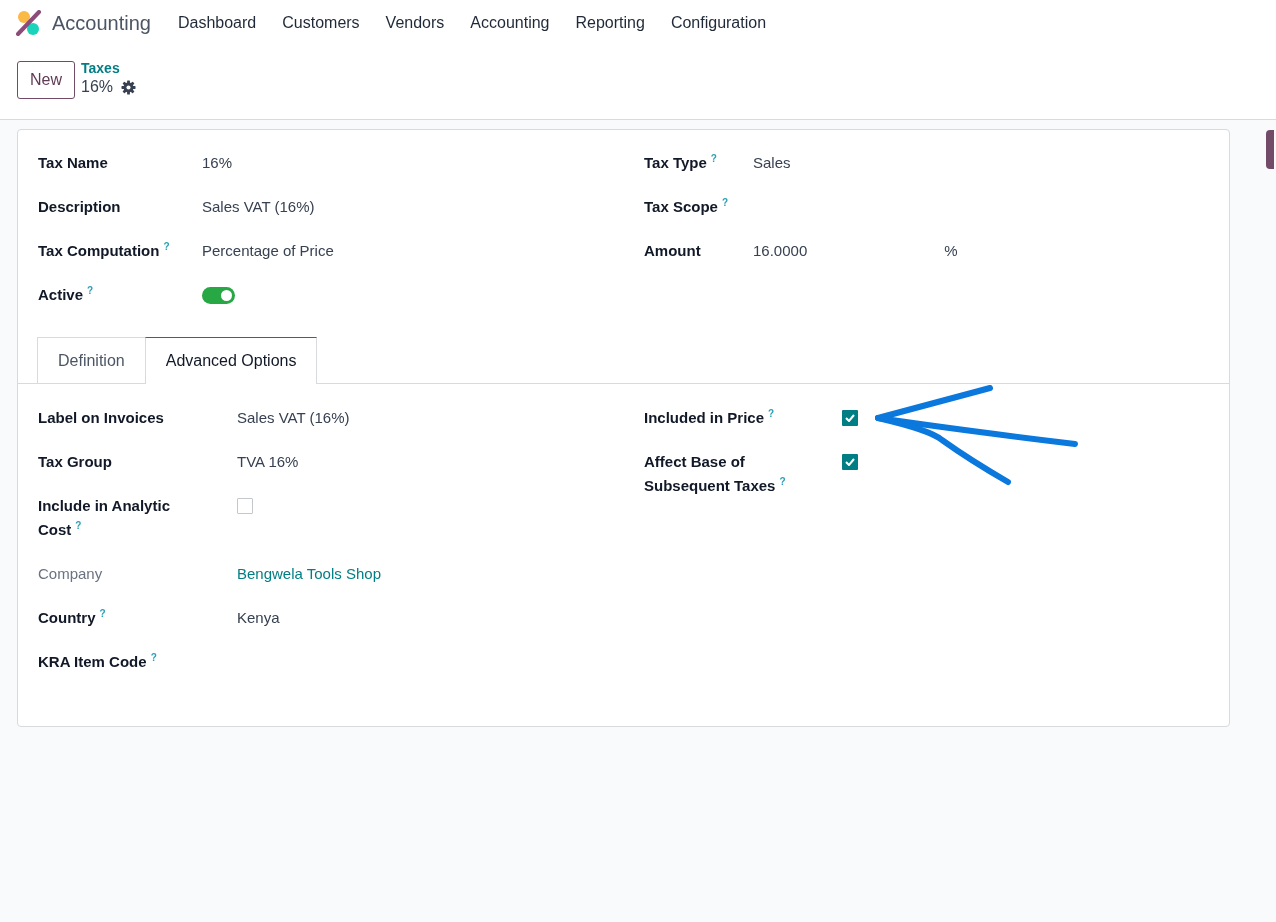 The height and width of the screenshot is (922, 1276). What do you see at coordinates (217, 23) in the screenshot?
I see `menu-item: Dashboard` at bounding box center [217, 23].